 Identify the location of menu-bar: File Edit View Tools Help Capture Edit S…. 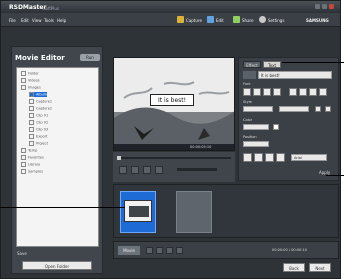
(170, 20).